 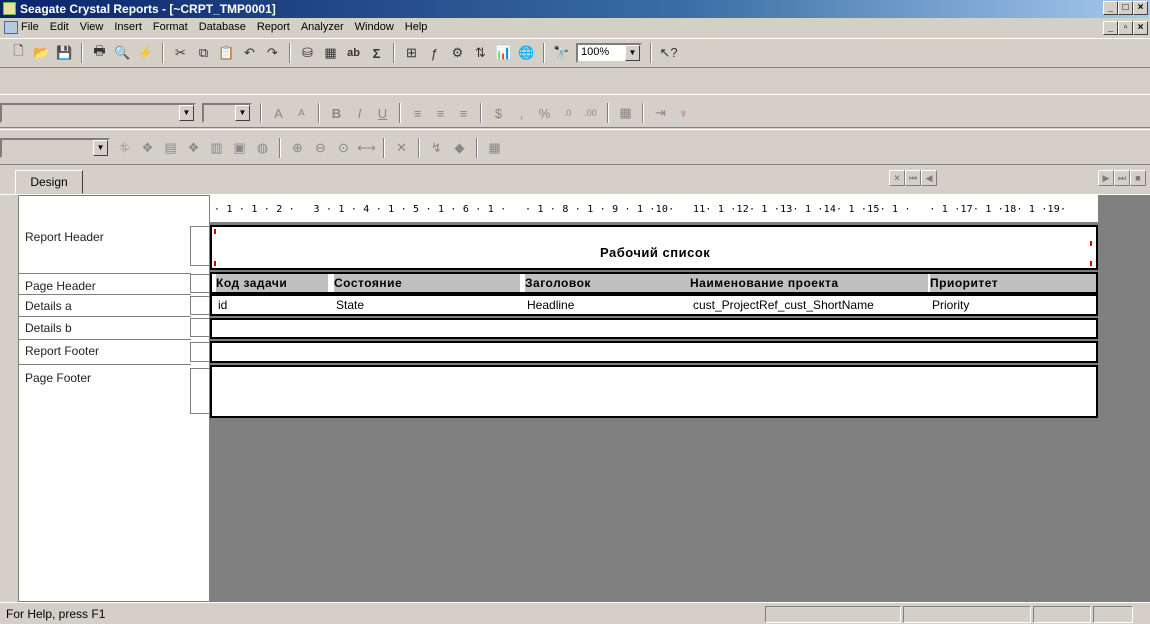 What do you see at coordinates (1122, 178) in the screenshot?
I see `last-page-icon: ⏭` at bounding box center [1122, 178].